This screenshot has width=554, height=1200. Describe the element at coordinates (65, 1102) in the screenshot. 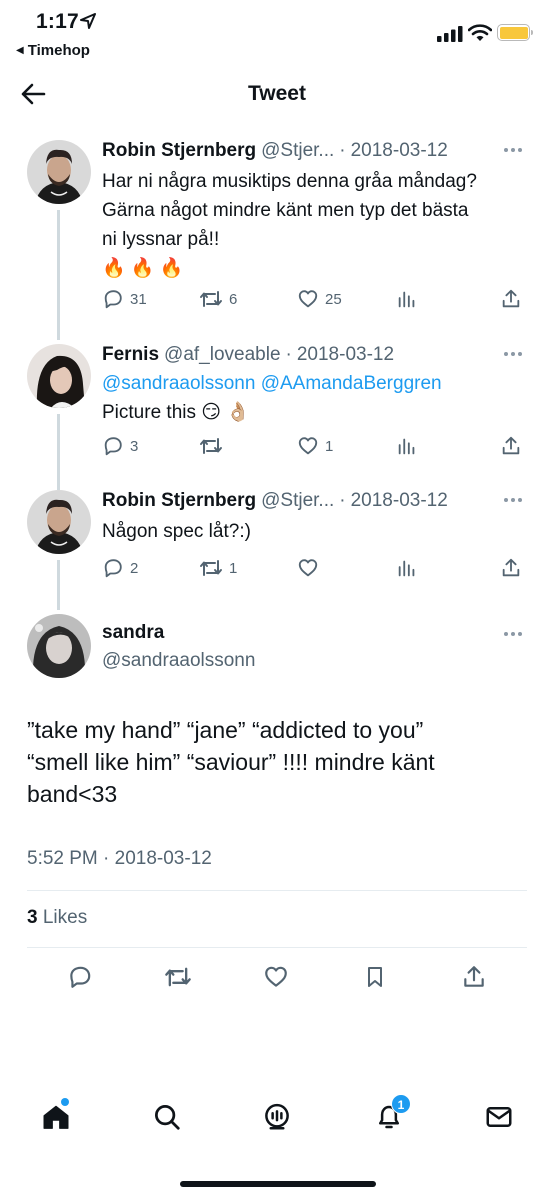

I see `home-unread-dot` at that location.